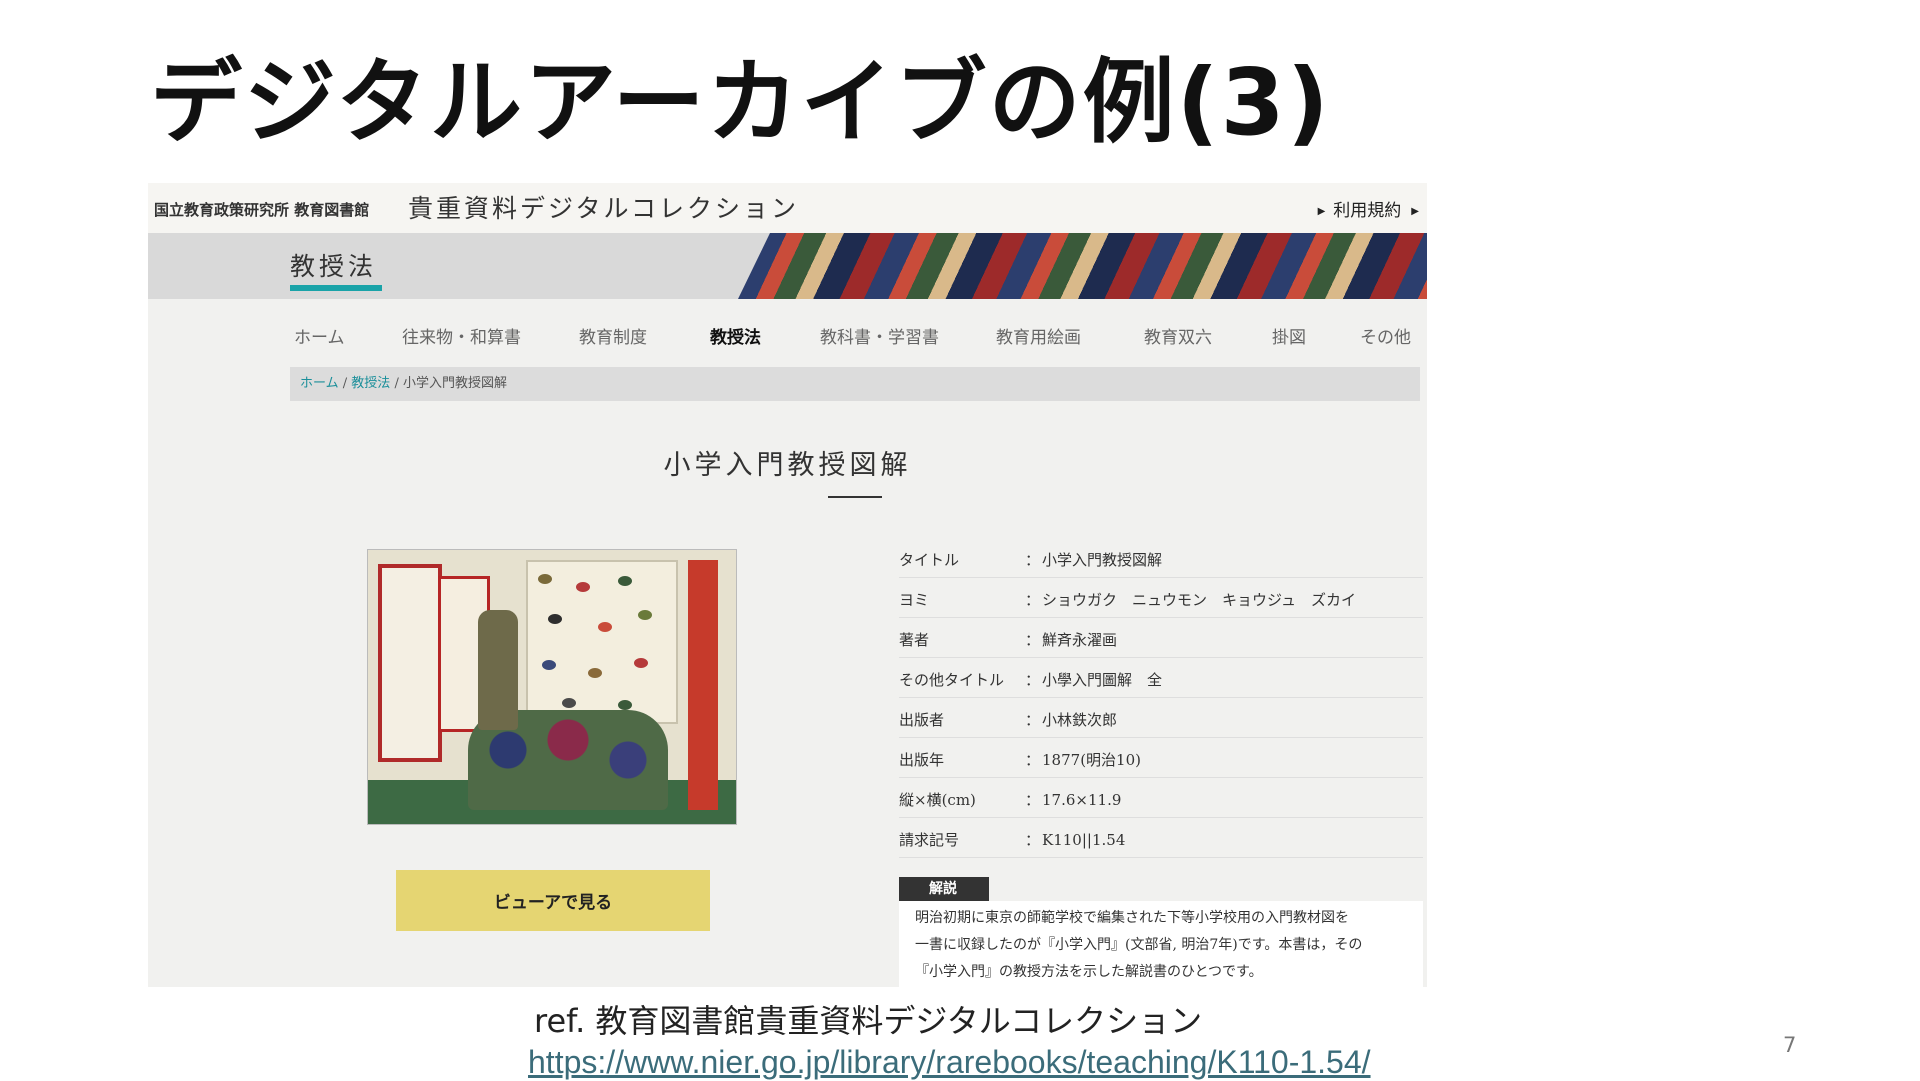 The height and width of the screenshot is (1081, 1920). Describe the element at coordinates (703, 685) in the screenshot. I see `art-title-band` at that location.